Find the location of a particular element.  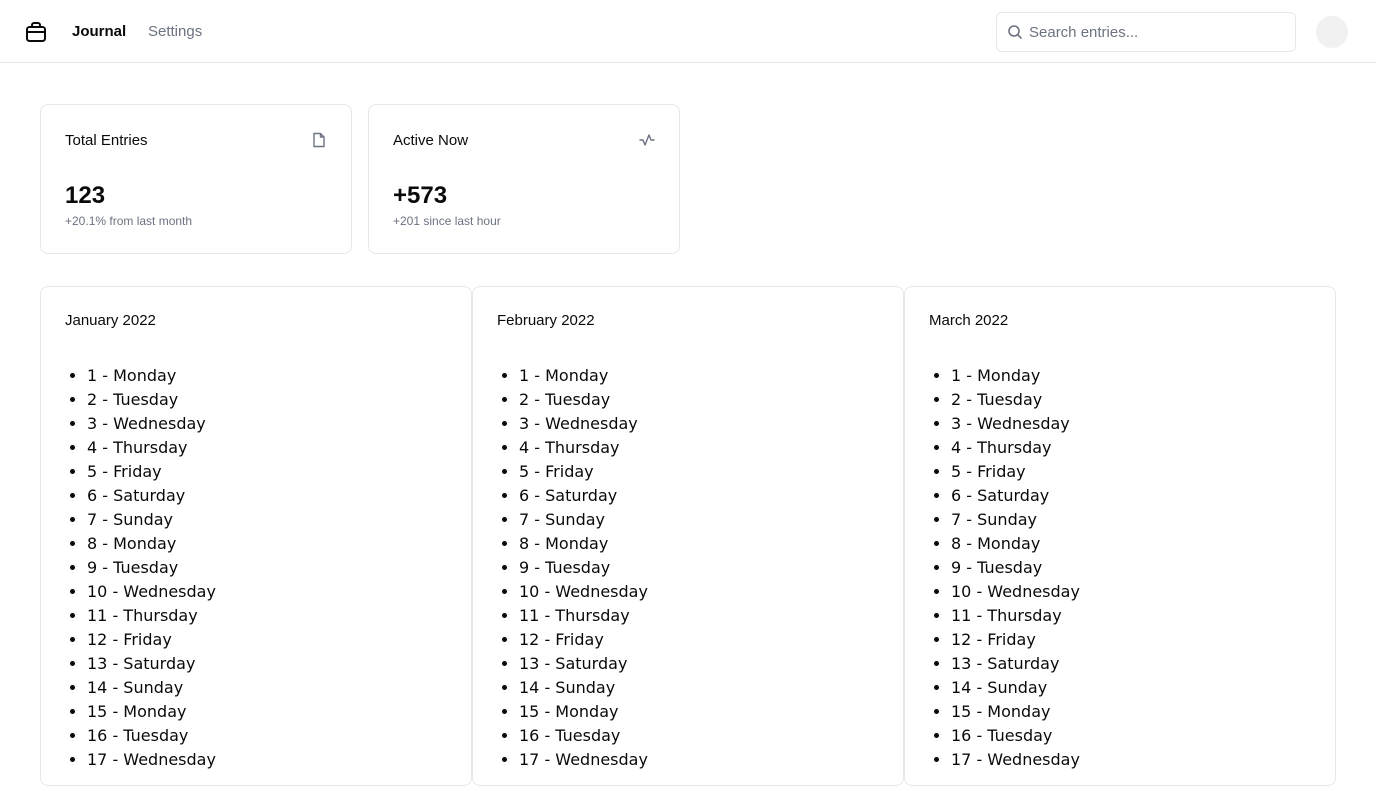

stat-card-value: 123 is located at coordinates (85, 195).